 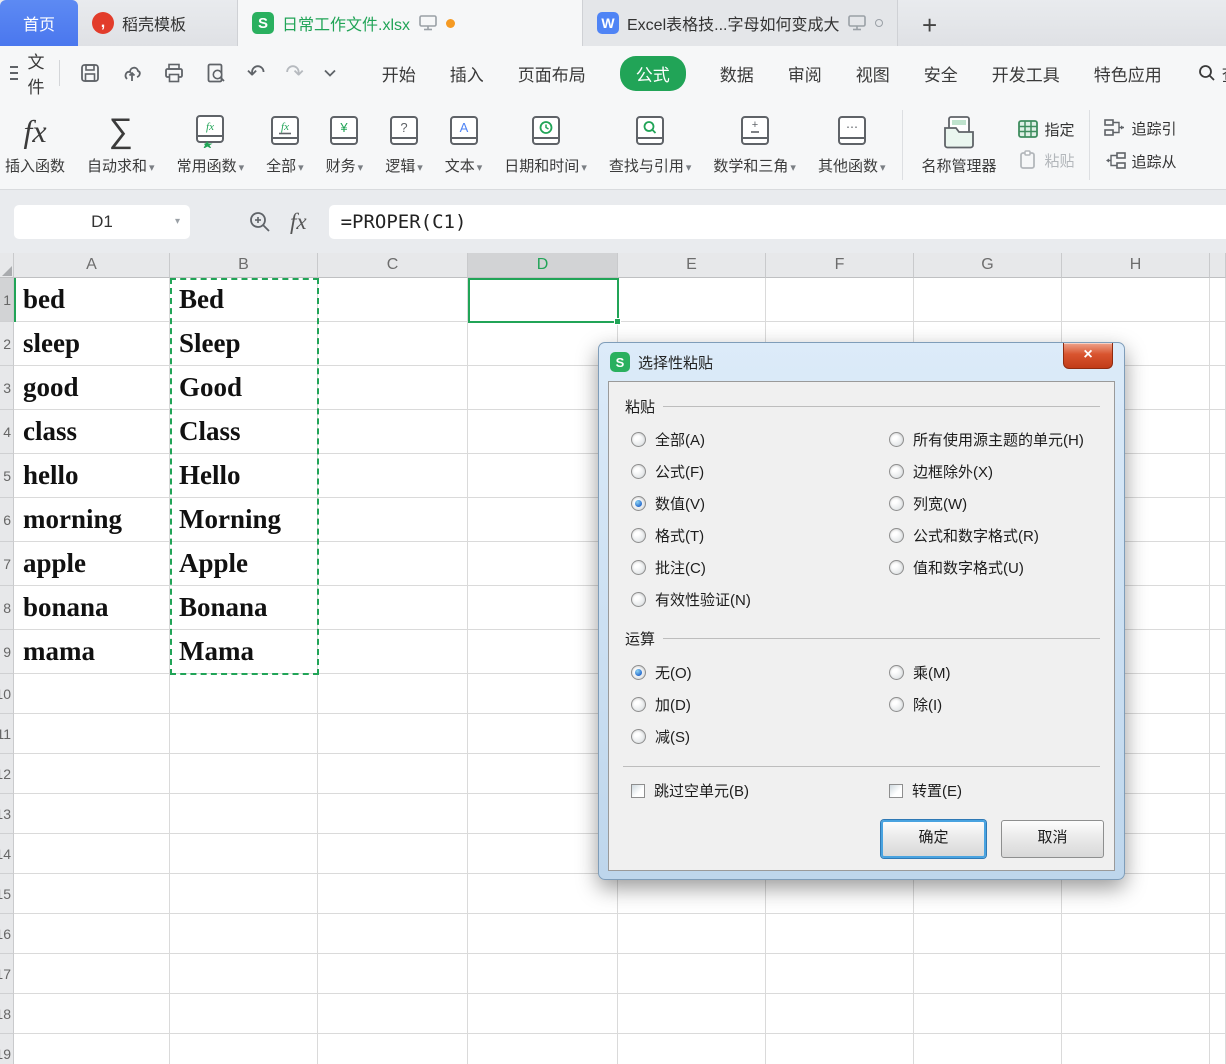 What do you see at coordinates (956, 567) in the screenshot?
I see `radio-paste-values-number-formats: 值和数字格式(U)` at bounding box center [956, 567].